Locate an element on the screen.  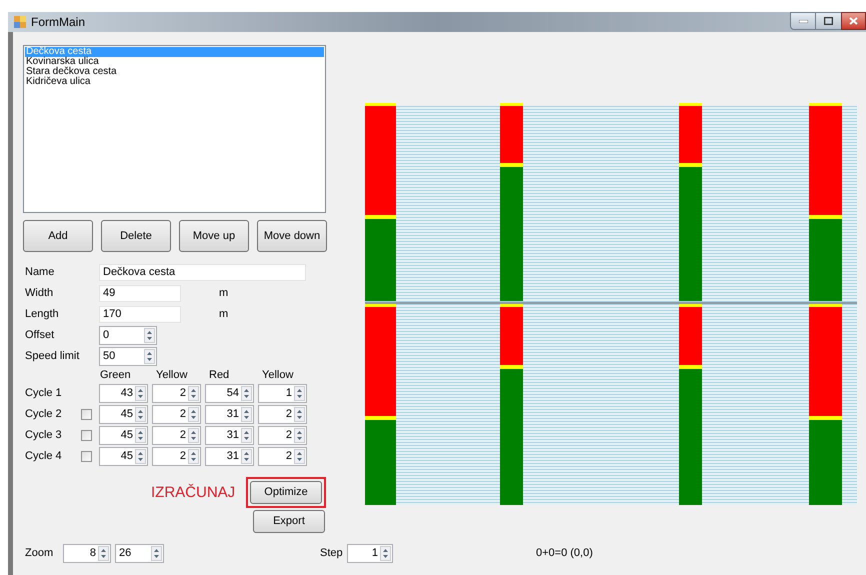
zoom-label: Zoom is located at coordinates (39, 553).